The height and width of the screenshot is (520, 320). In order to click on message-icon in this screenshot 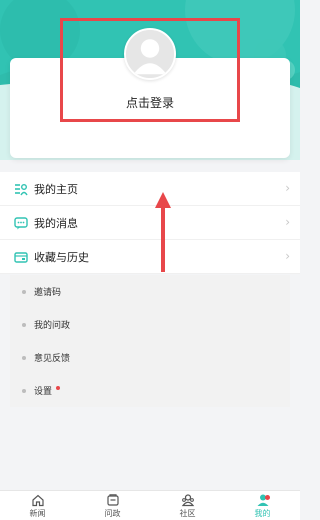, I will do `click(21, 222)`.